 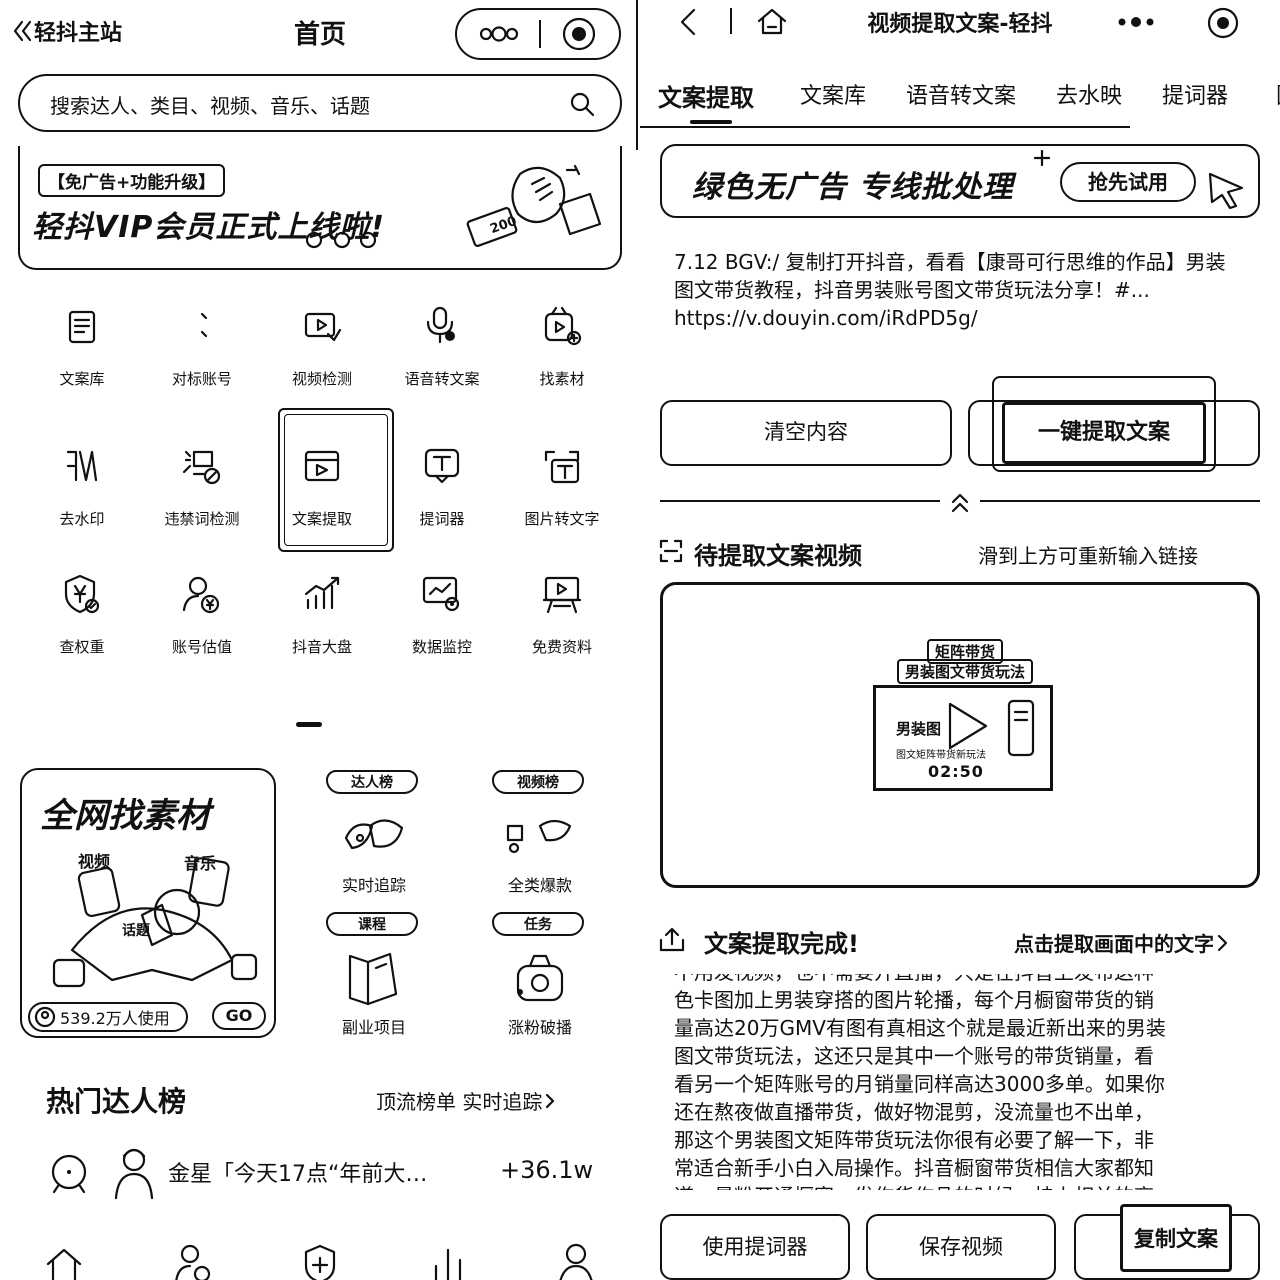 What do you see at coordinates (755, 1247) in the screenshot?
I see `use-teleprompter-button: 使用提词器` at bounding box center [755, 1247].